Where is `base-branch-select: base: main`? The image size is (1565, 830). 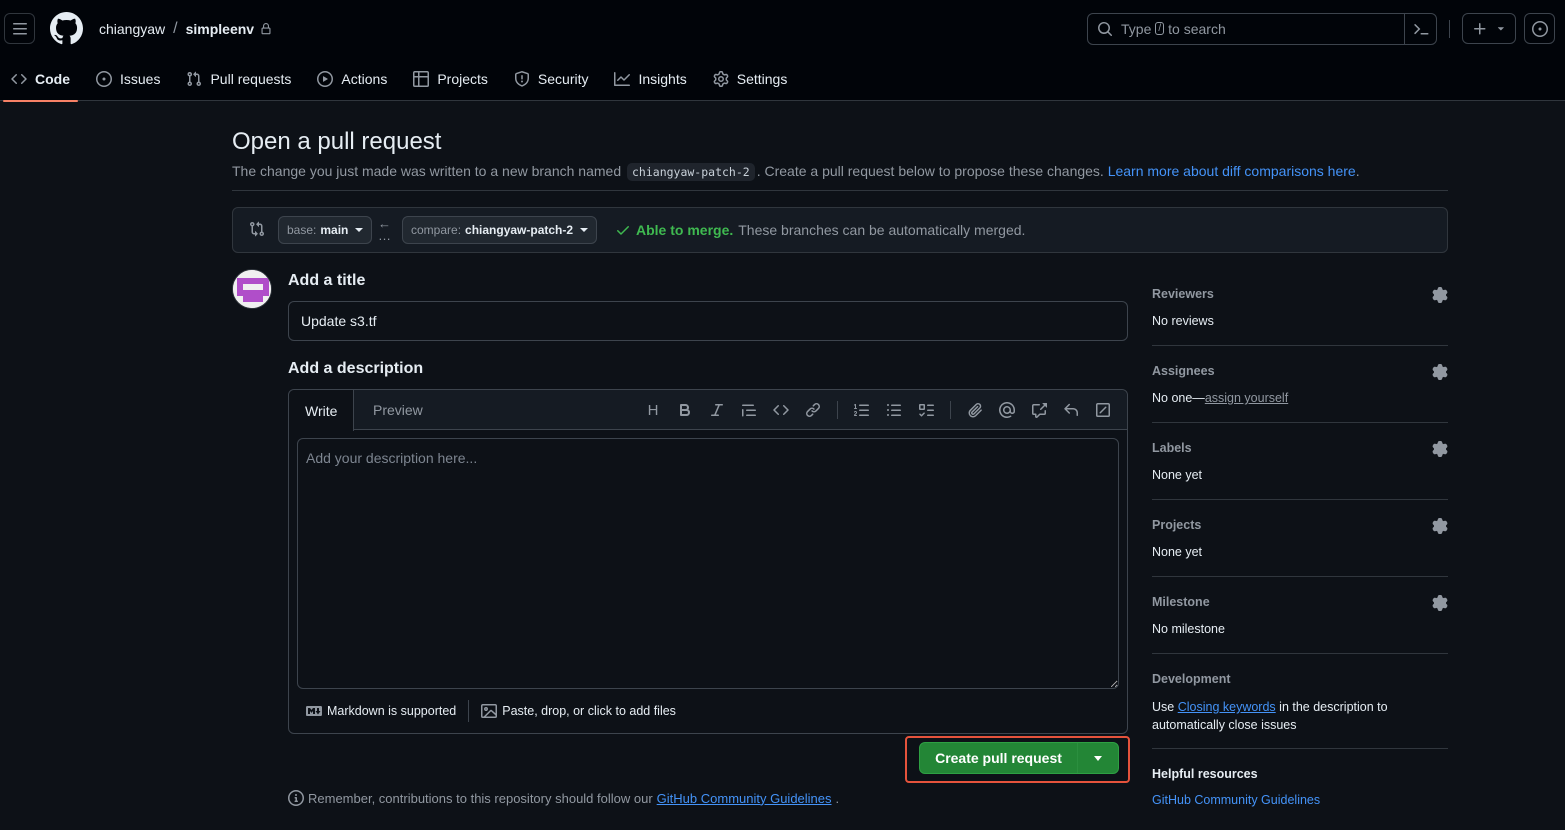 base-branch-select: base: main is located at coordinates (325, 230).